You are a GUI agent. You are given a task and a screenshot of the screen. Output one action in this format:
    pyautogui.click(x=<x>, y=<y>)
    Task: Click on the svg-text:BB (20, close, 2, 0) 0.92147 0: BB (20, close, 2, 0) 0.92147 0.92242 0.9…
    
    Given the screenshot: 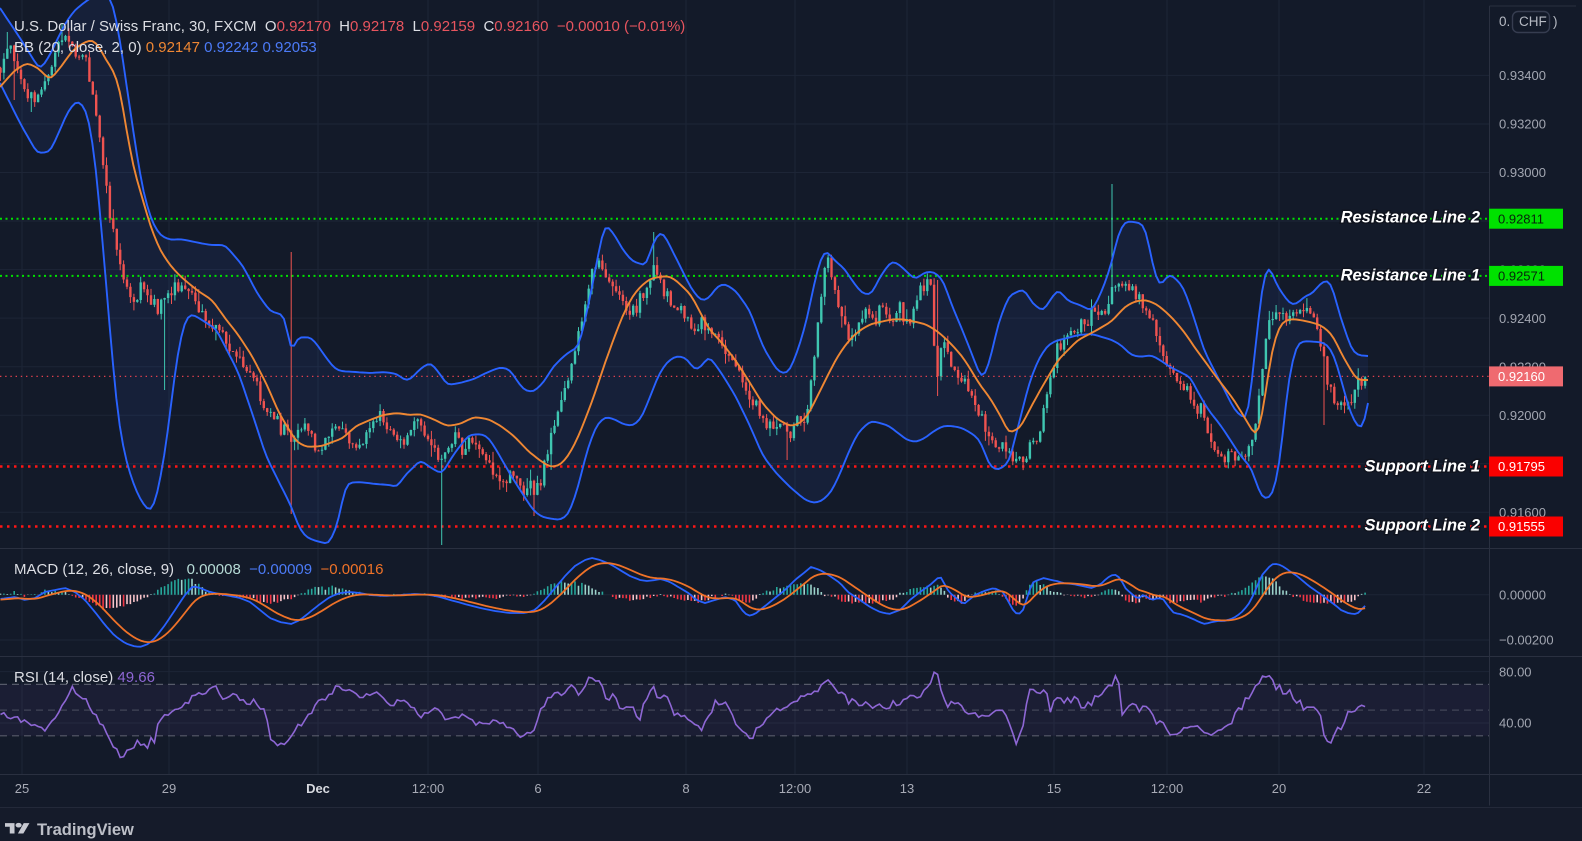 What is the action you would take?
    pyautogui.click(x=165, y=47)
    